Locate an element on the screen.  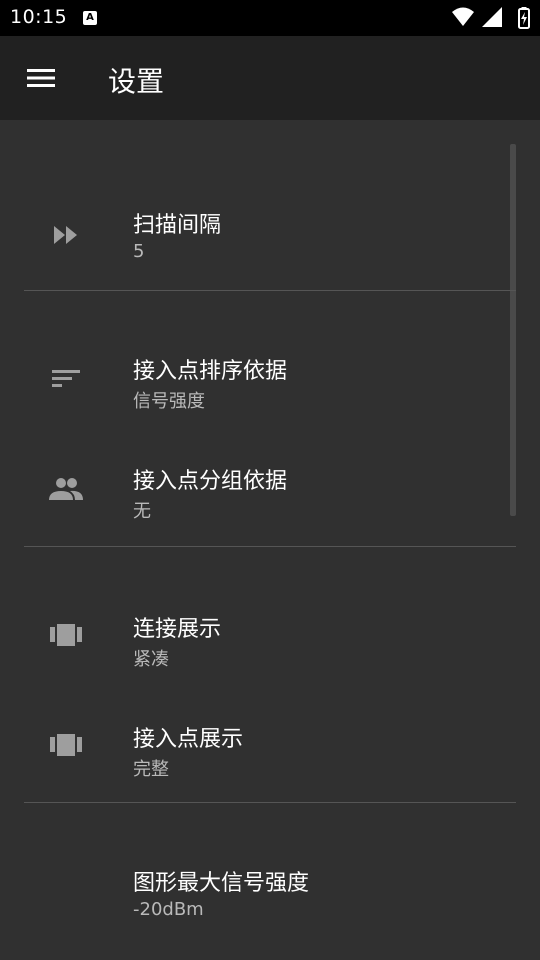
status-time: 10:15 is located at coordinates (39, 17).